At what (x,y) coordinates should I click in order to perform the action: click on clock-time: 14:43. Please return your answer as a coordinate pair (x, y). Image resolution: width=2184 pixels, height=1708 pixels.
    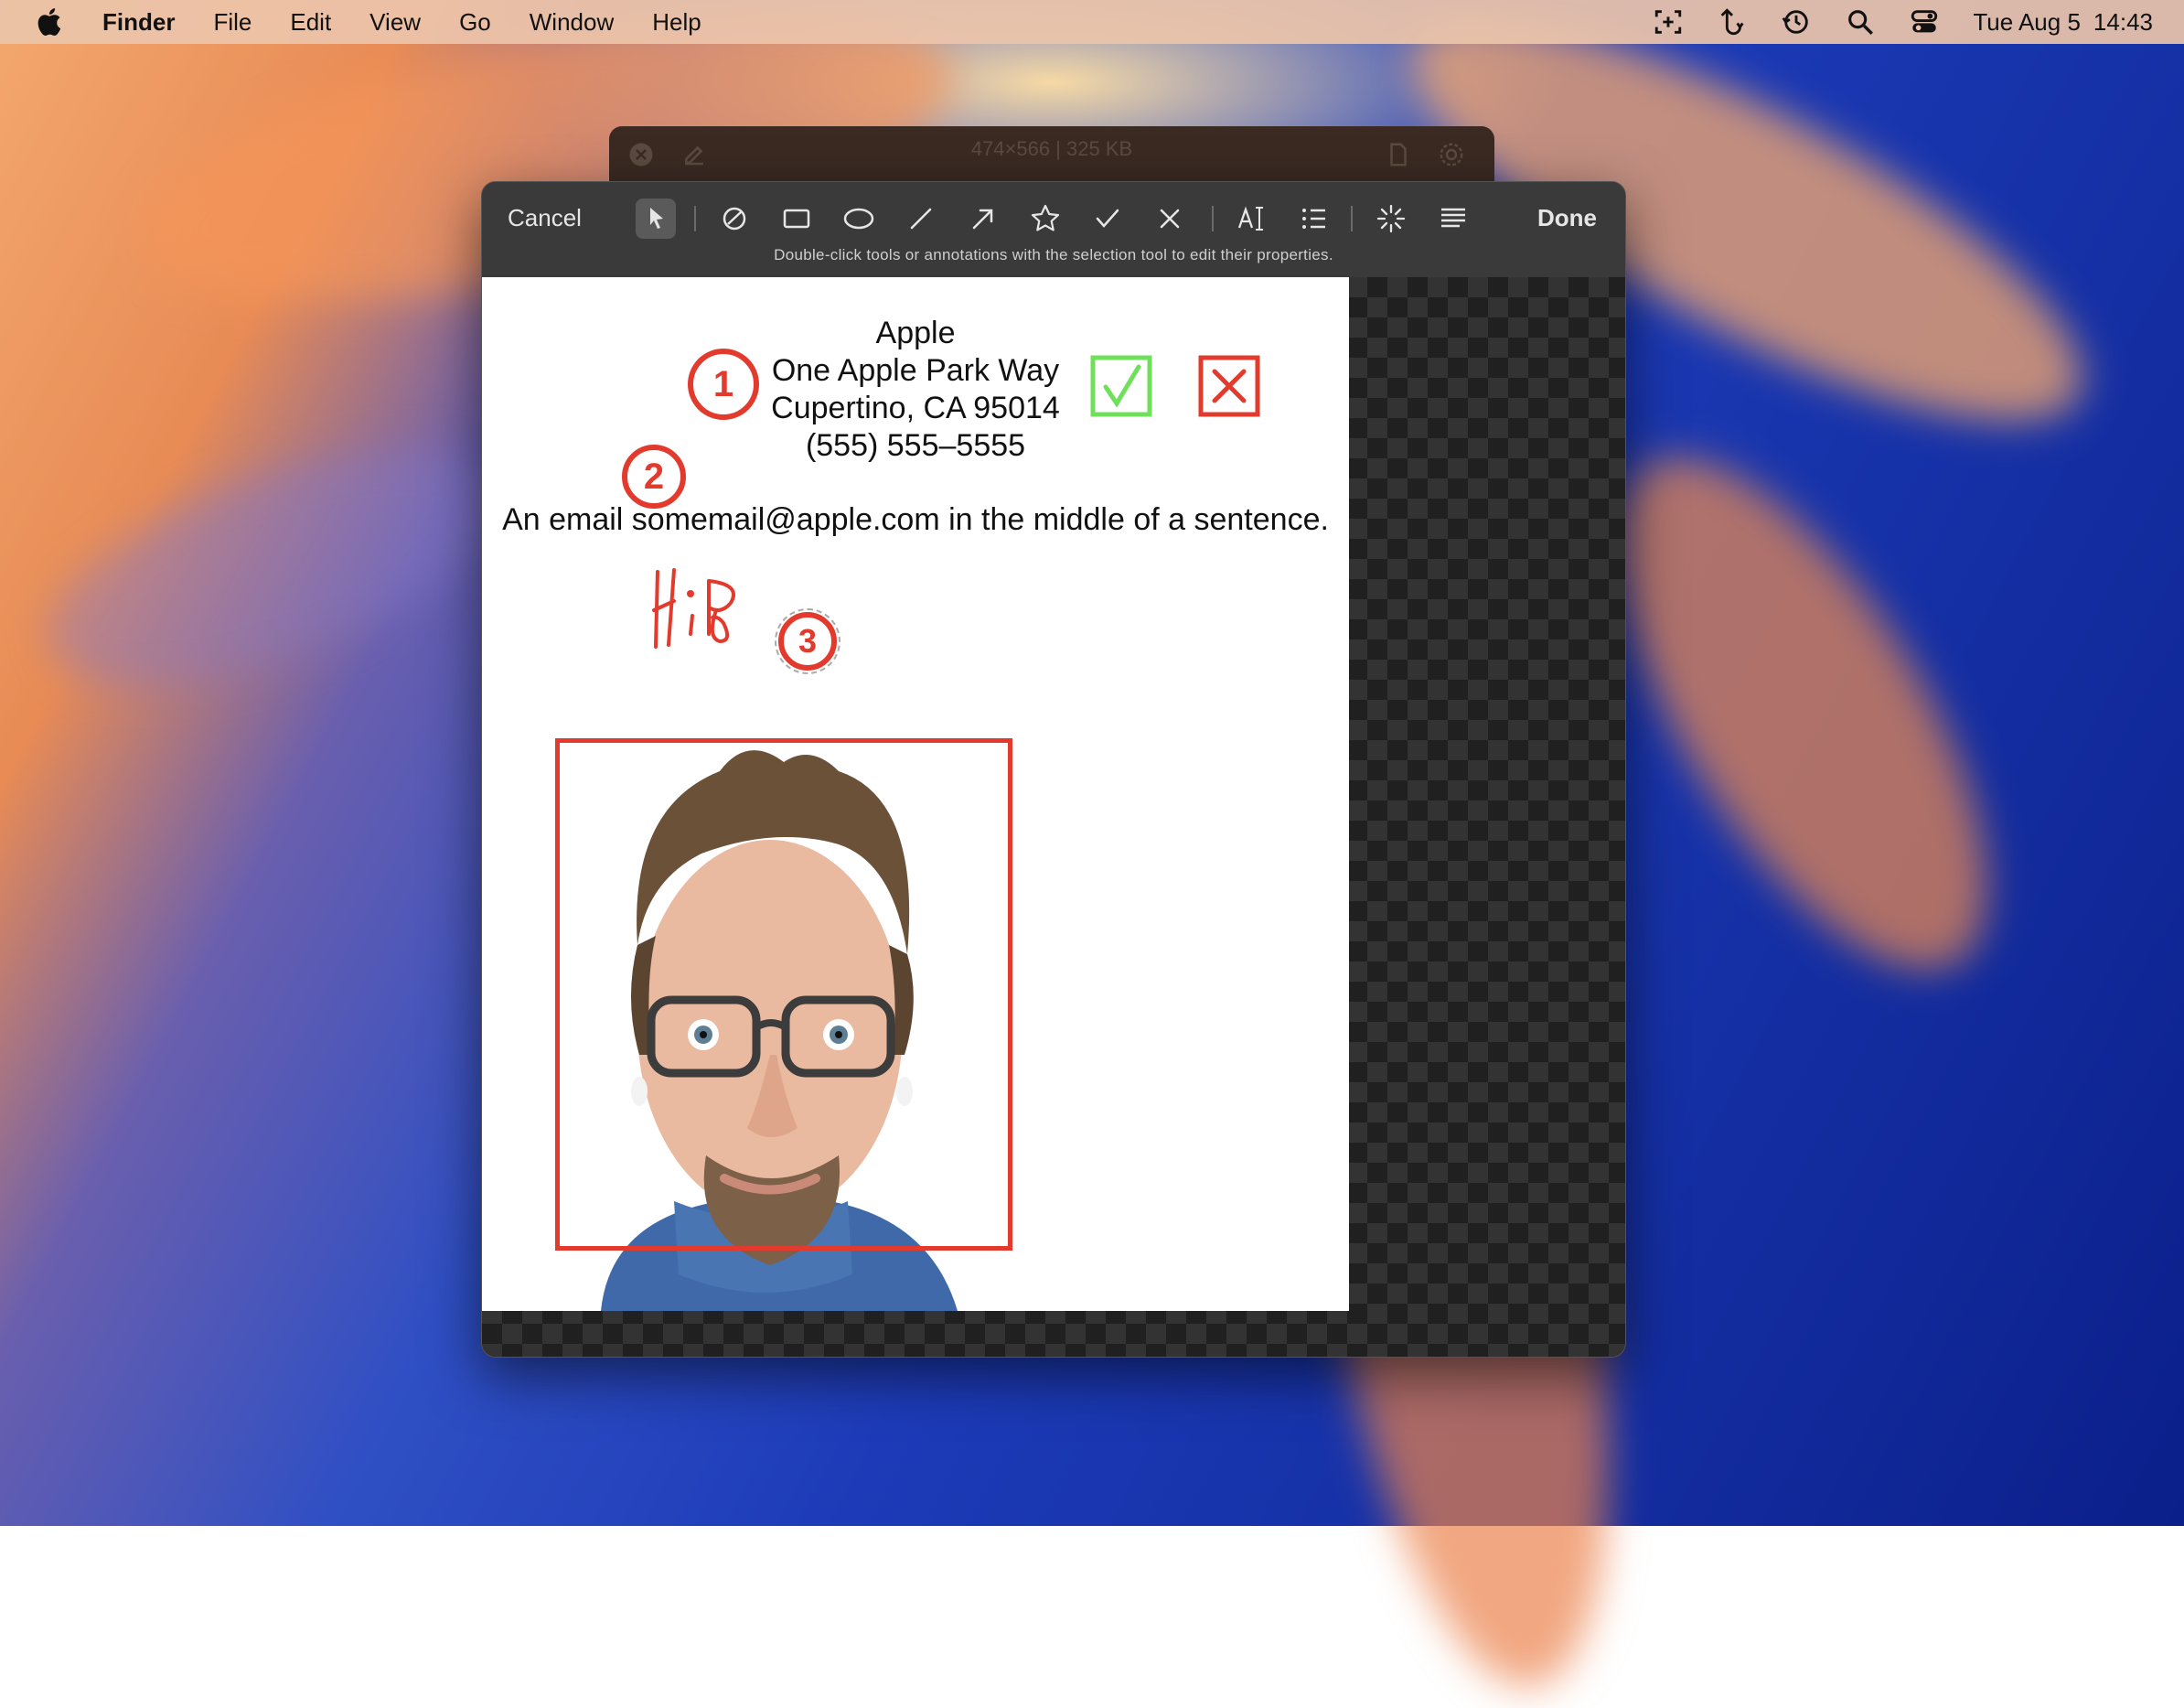
    Looking at the image, I should click on (2123, 21).